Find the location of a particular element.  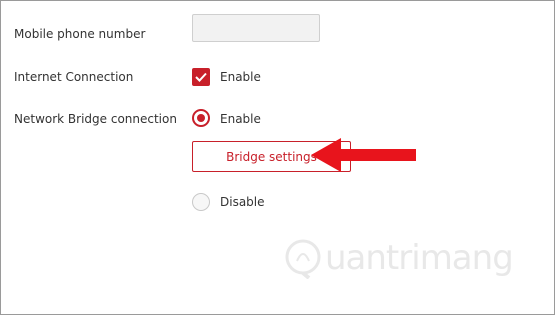

watermark: uantrimang is located at coordinates (398, 258).